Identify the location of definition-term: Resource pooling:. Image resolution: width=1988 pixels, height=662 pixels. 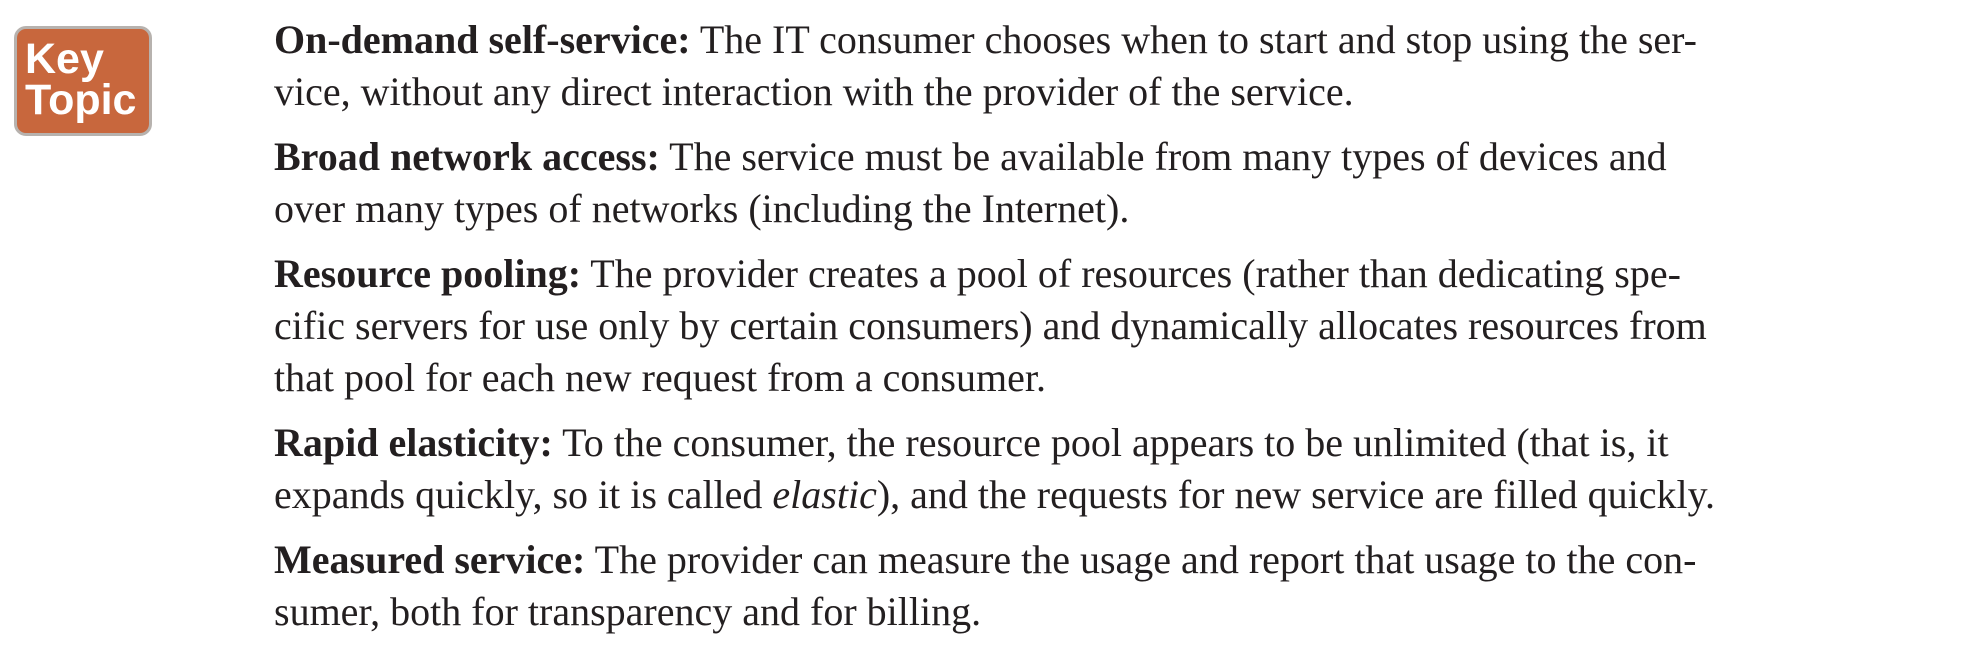
(428, 273).